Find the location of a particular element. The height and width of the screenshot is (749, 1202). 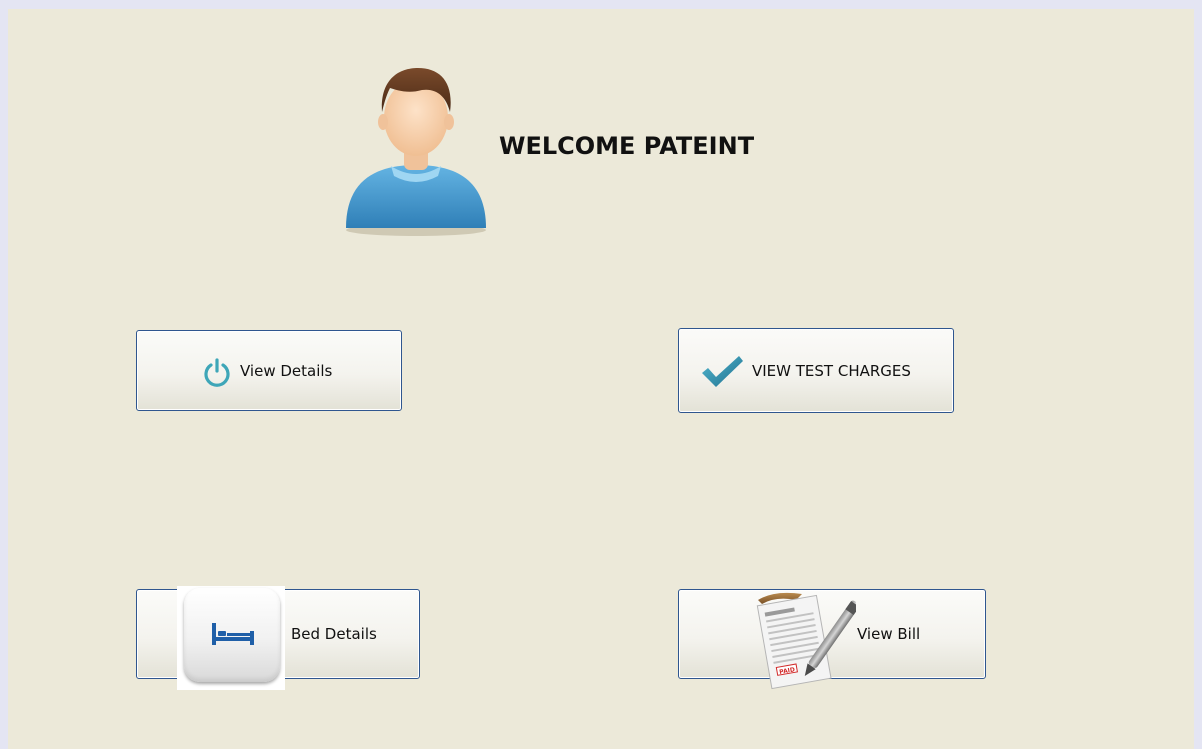

bed-tile is located at coordinates (231, 638).